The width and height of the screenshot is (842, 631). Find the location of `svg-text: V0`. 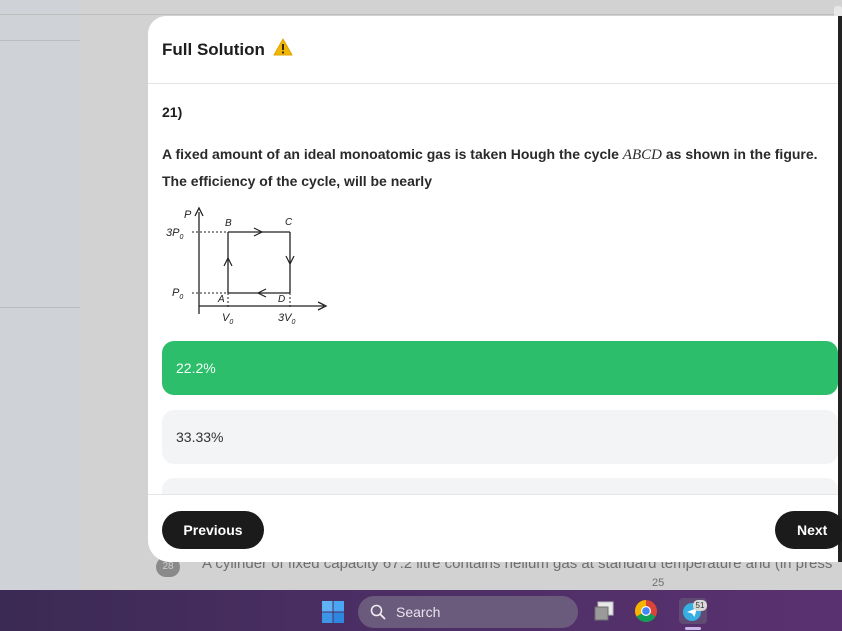

svg-text: V0 is located at coordinates (227, 319).